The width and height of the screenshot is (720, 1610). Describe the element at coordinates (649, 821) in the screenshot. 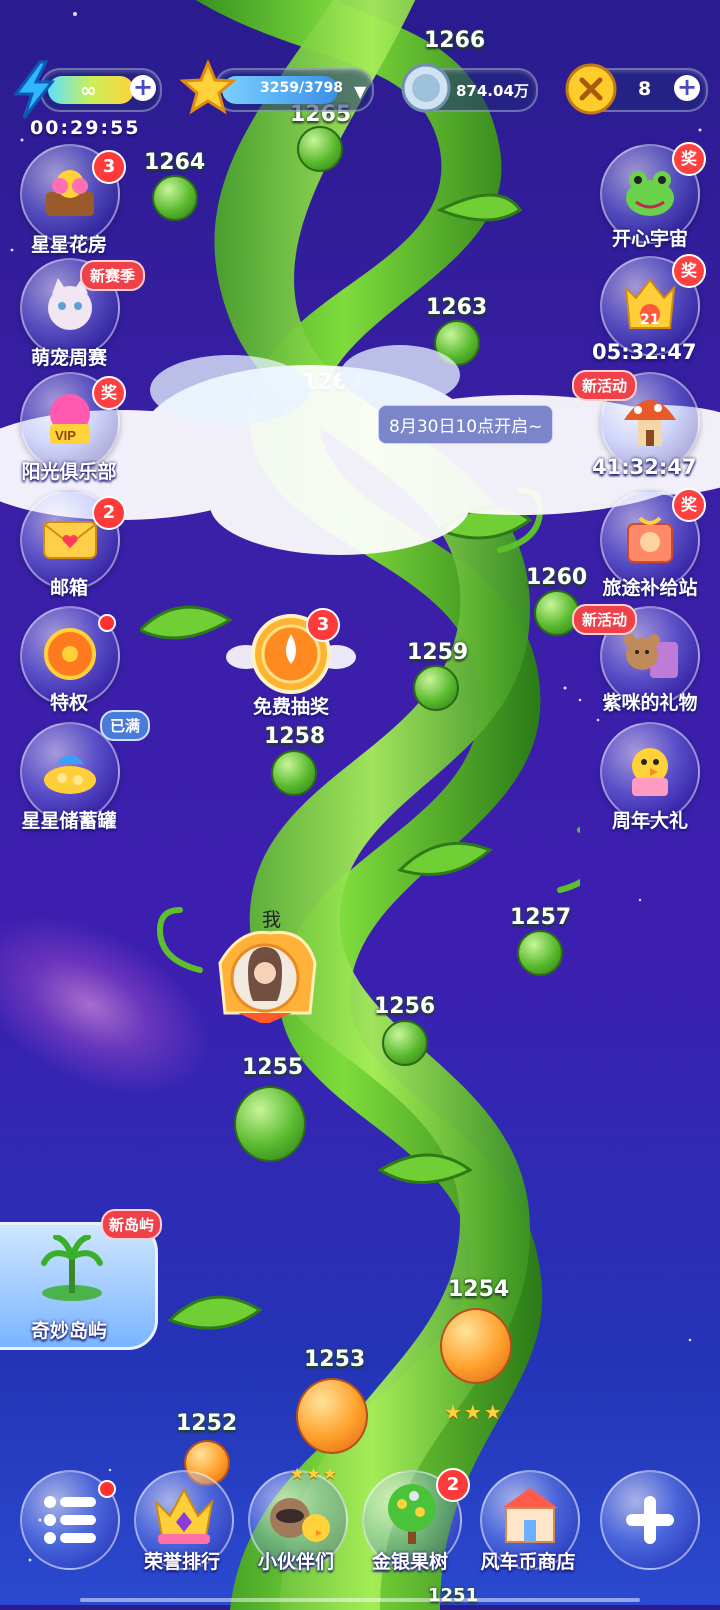

I see `anniversary-gift-label: 周年大礼` at that location.